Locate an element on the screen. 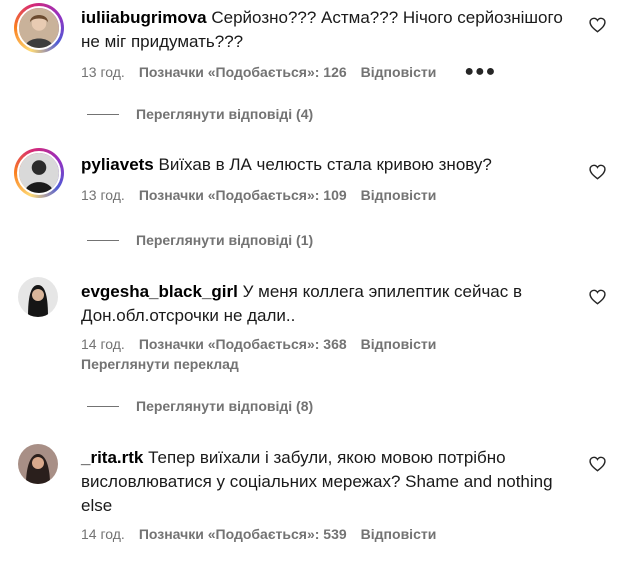  comment-likes: Позначки «Подобається»: 368 is located at coordinates (243, 344).